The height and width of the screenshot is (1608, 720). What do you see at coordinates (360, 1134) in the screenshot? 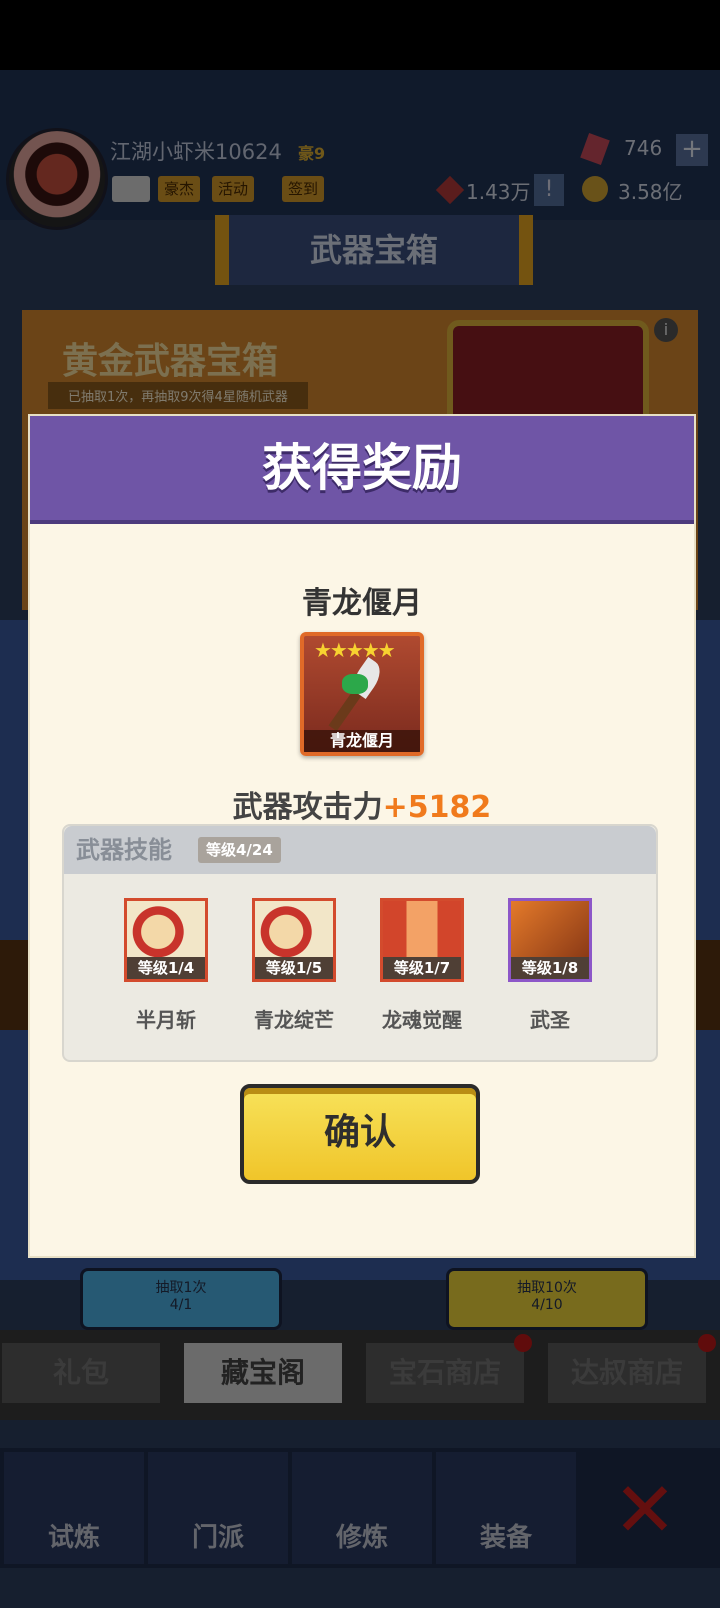
I see `confirm-button: 确认` at bounding box center [360, 1134].